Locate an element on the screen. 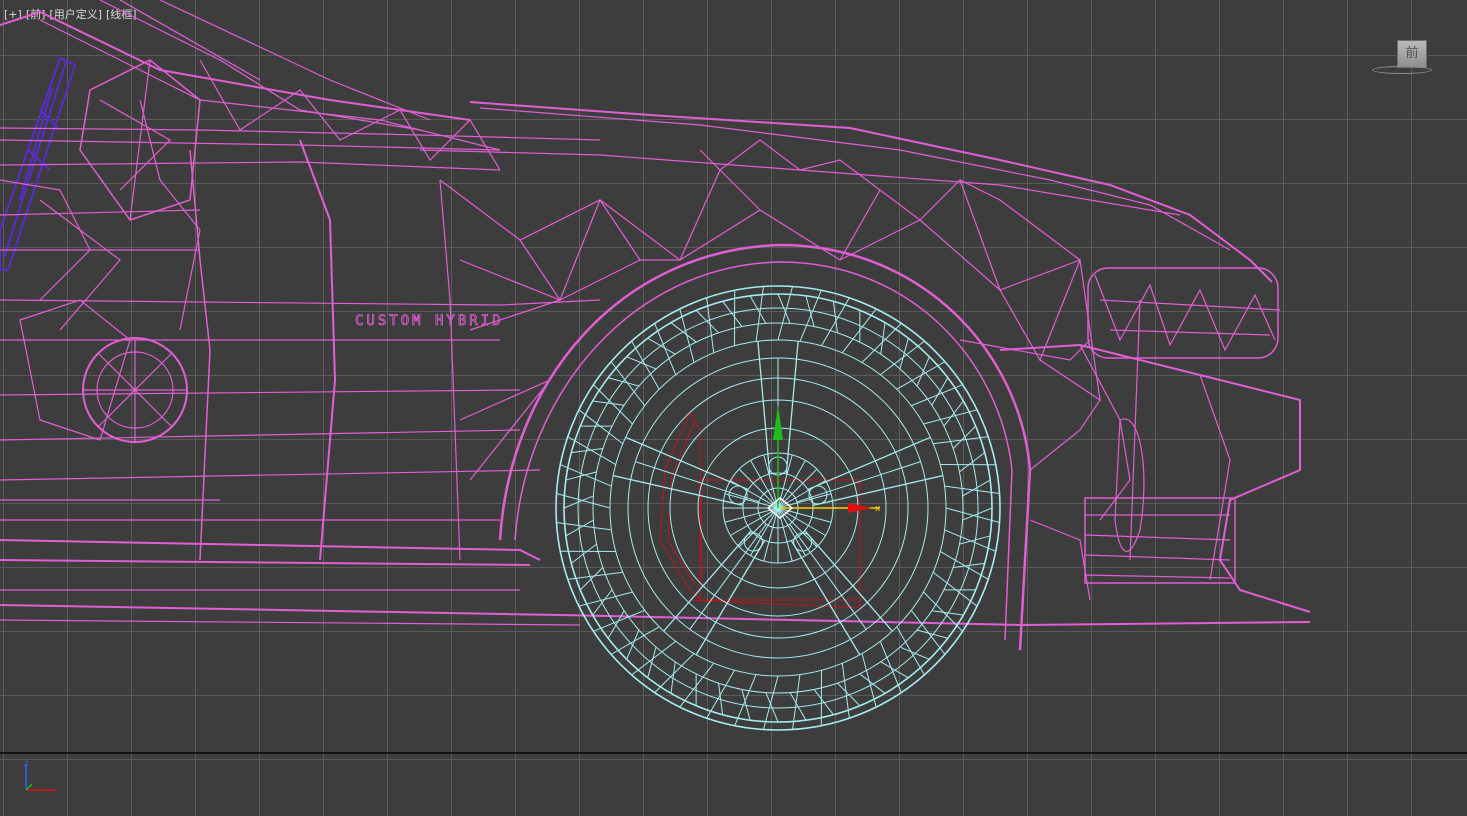 This screenshot has height=816, width=1467. viewcube: 前 is located at coordinates (1402, 57).